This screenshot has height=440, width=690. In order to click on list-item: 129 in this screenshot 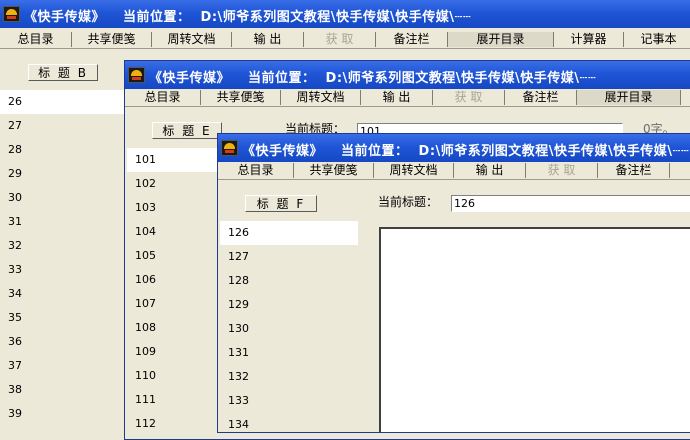, I will do `click(289, 305)`.